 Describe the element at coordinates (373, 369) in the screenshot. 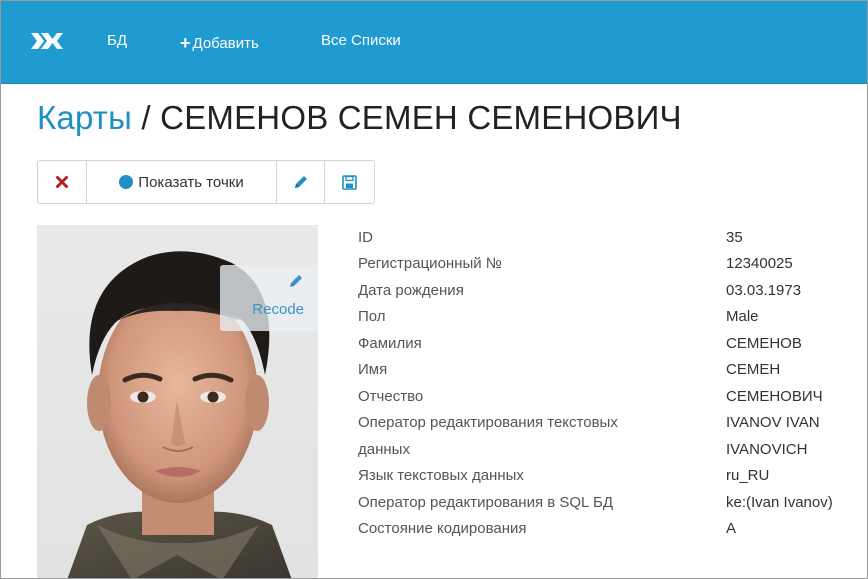

I see `detail-label: Имя` at that location.